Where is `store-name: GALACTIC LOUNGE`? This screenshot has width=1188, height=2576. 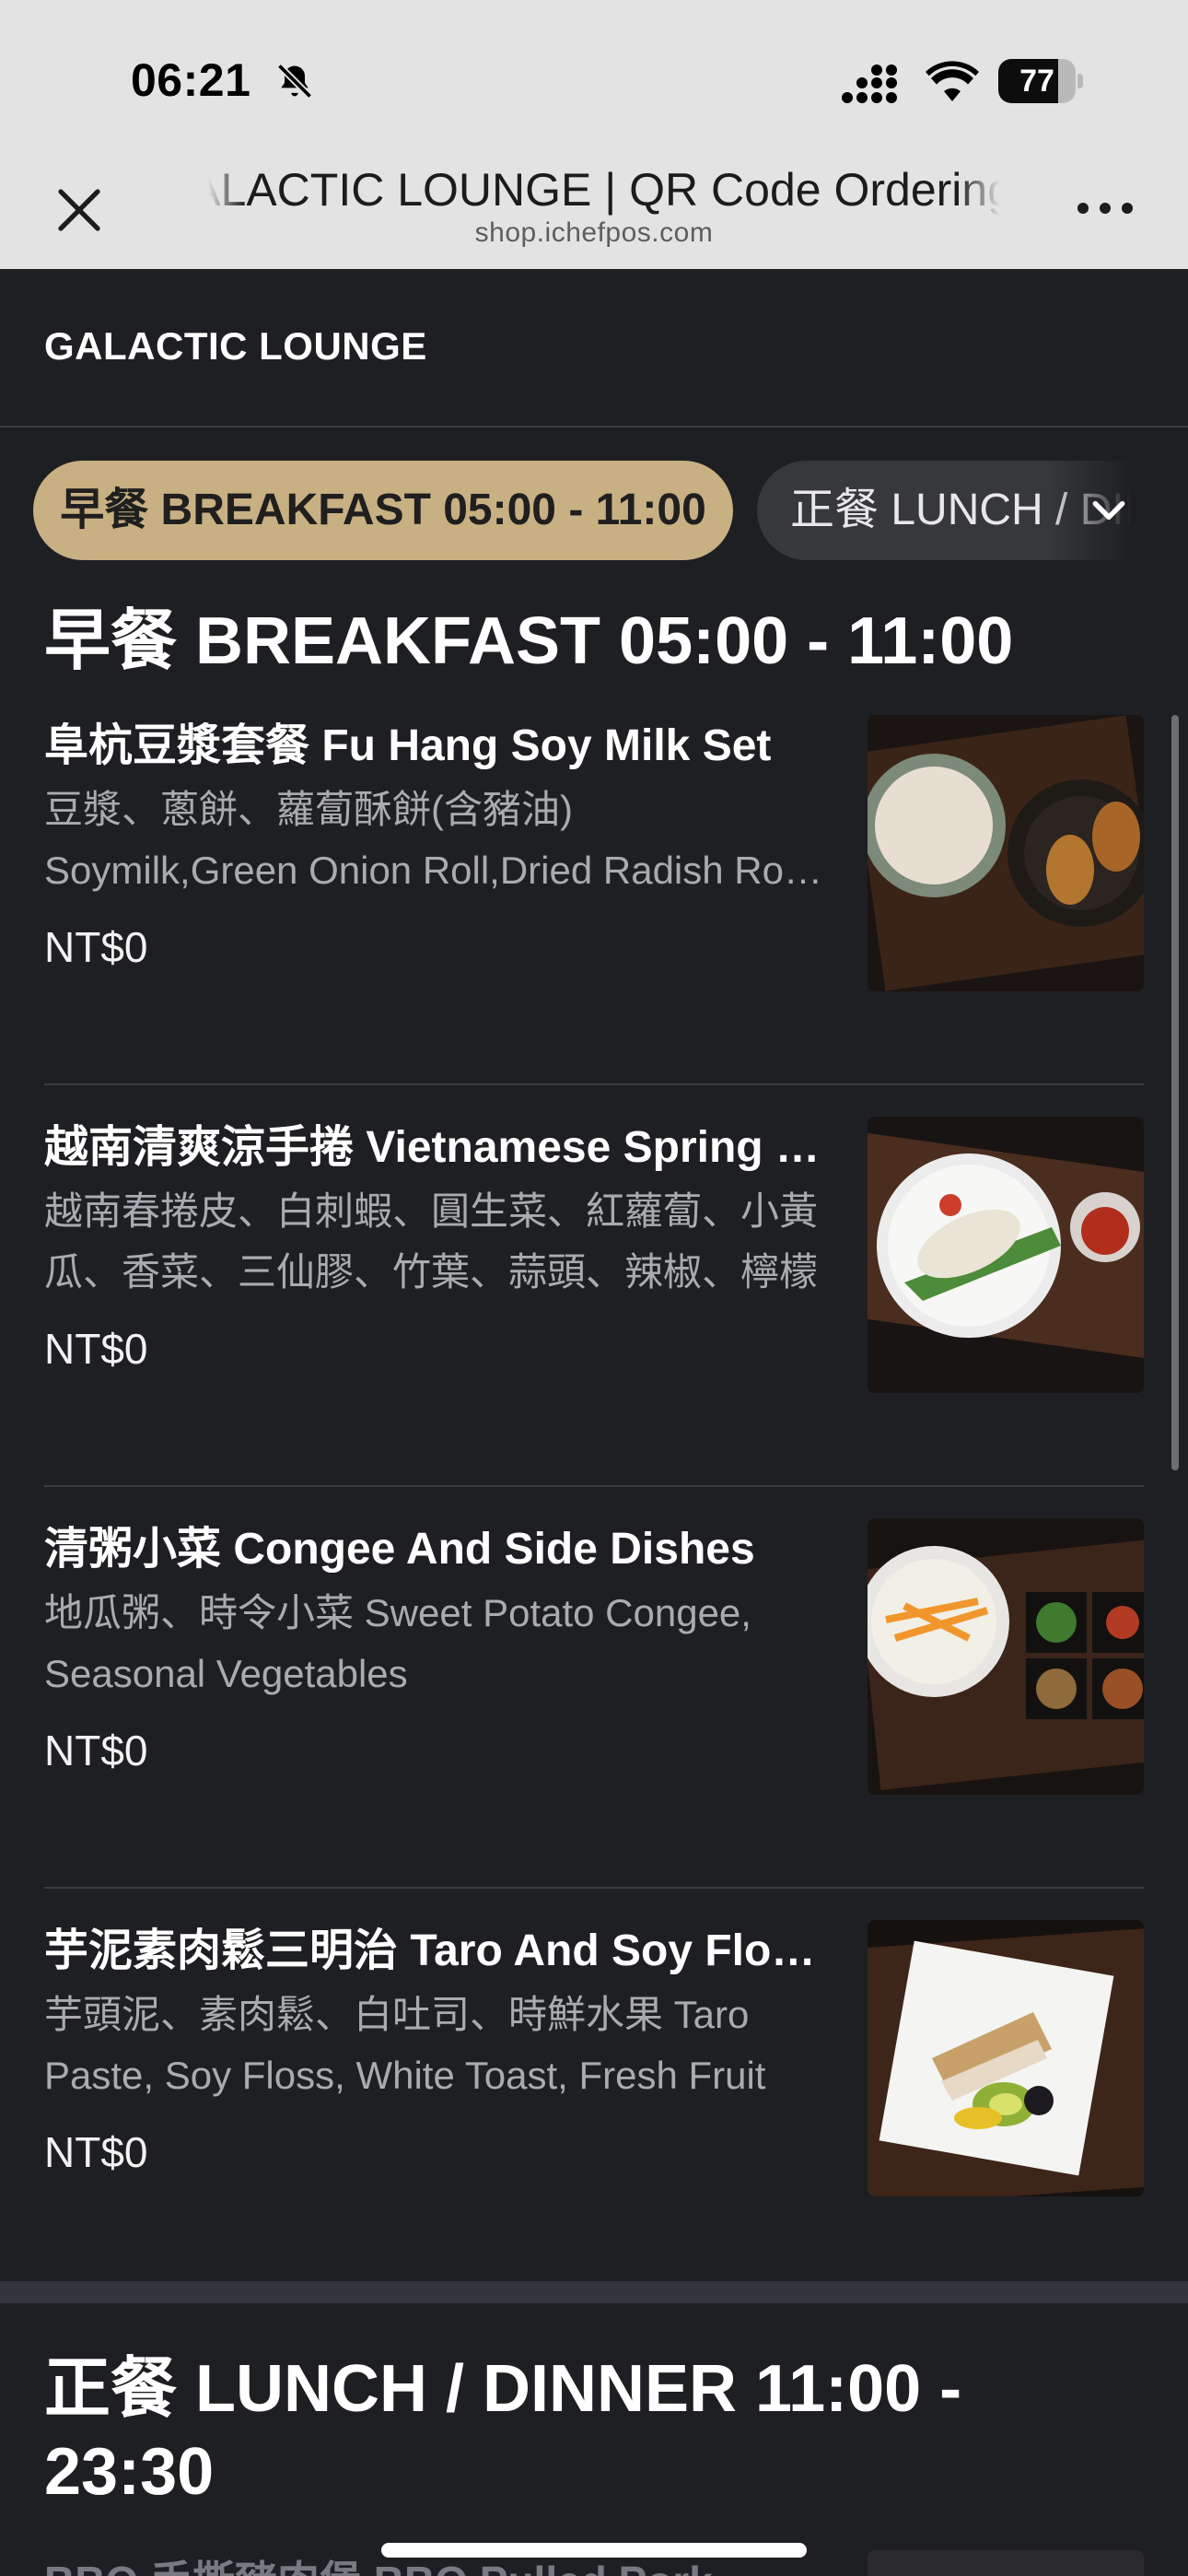
store-name: GALACTIC LOUNGE is located at coordinates (235, 346).